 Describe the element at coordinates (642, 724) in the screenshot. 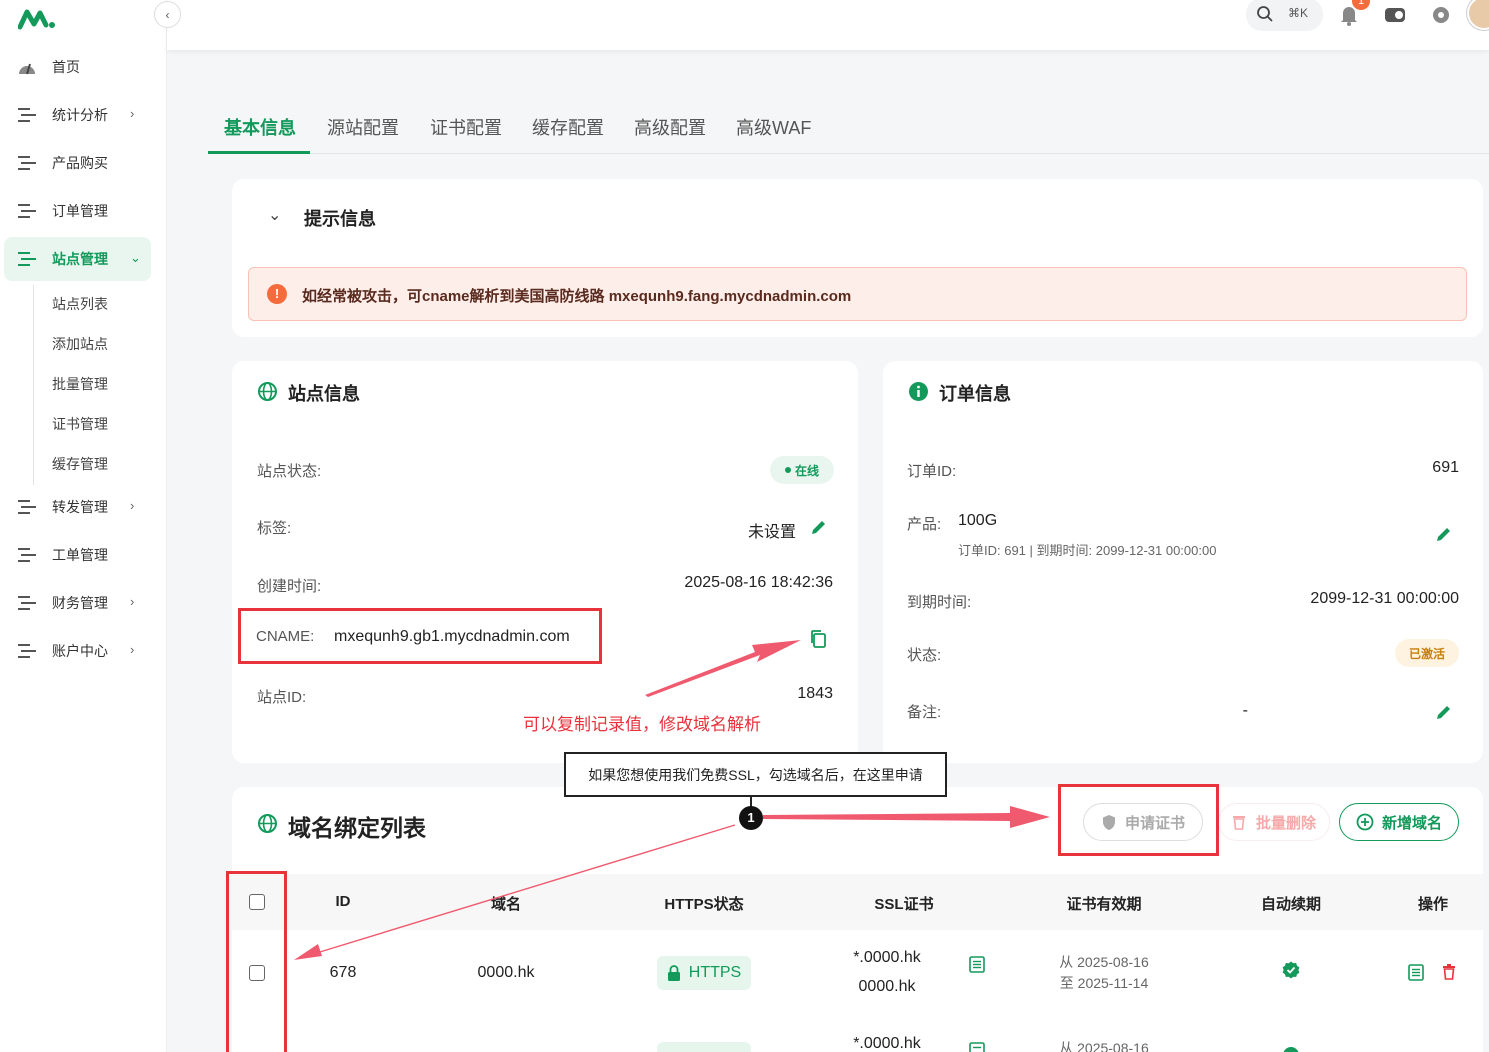

I see `copy-hint-annotation: 可以复制记录值，修改域名解析` at that location.